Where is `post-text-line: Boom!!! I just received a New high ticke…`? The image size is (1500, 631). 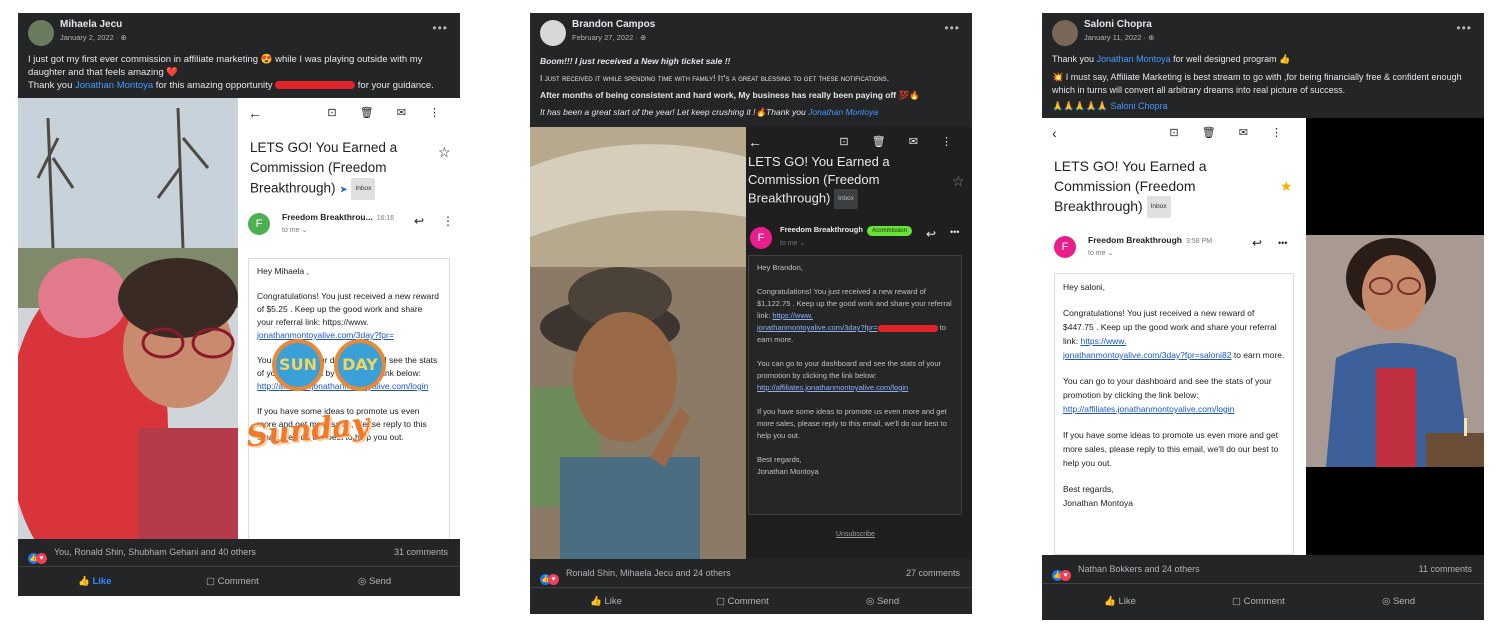 post-text-line: Boom!!! I just received a New high ticke… is located at coordinates (635, 61).